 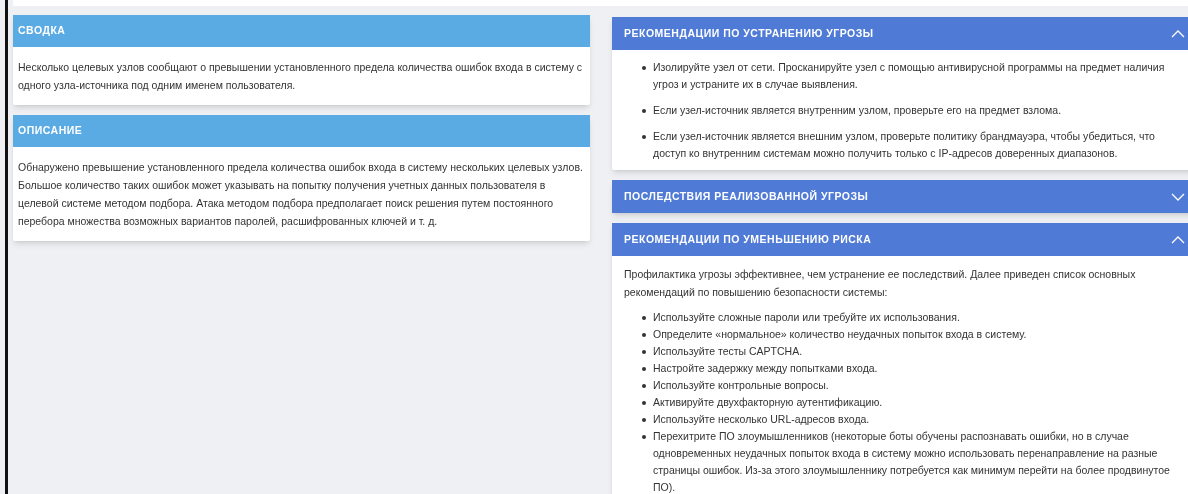 I want to click on chevron-down-icon, so click(x=1178, y=196).